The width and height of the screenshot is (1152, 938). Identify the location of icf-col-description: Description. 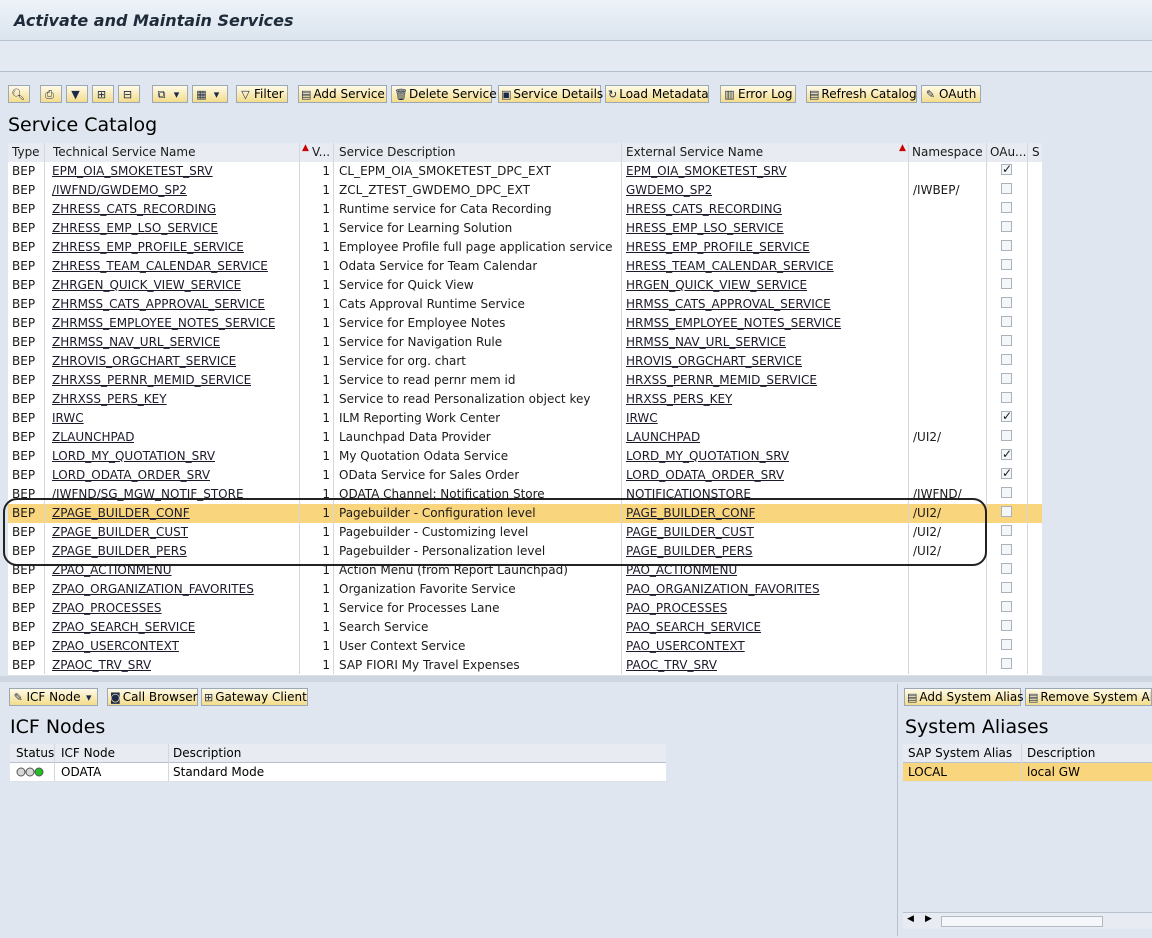
(207, 753).